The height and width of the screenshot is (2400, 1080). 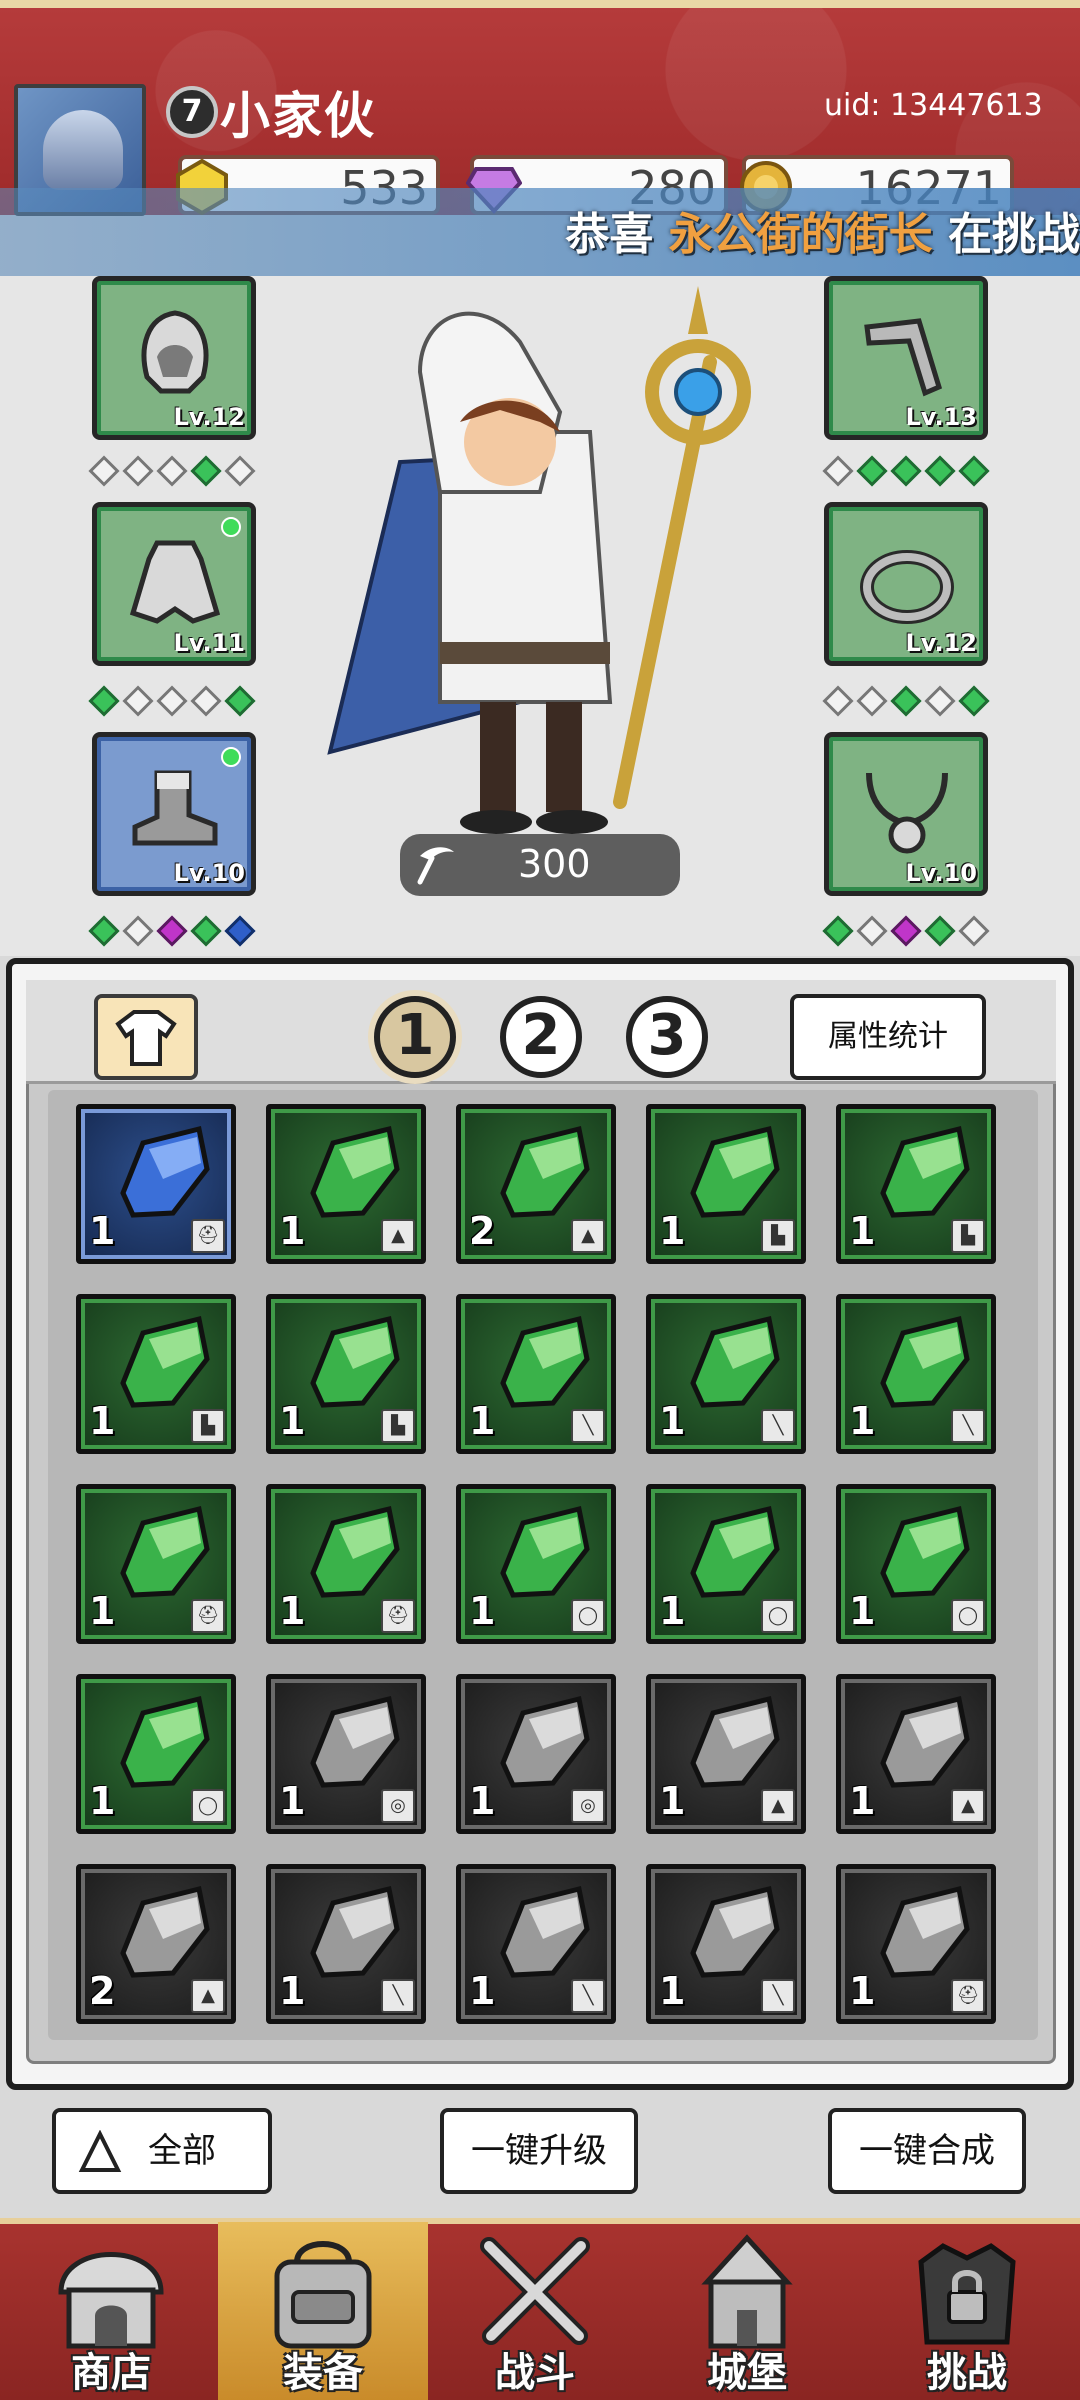 I want to click on page-button-3: 3, so click(x=667, y=1037).